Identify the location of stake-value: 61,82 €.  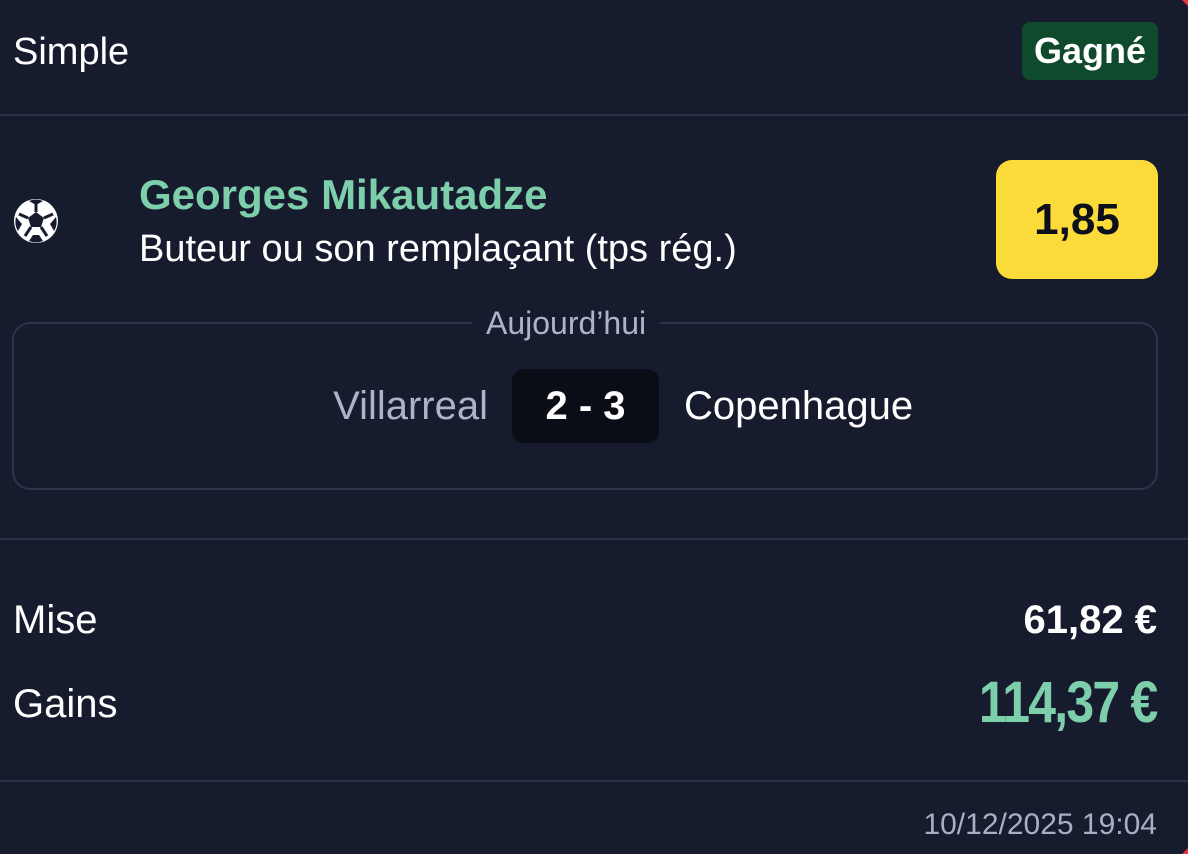
(1090, 620).